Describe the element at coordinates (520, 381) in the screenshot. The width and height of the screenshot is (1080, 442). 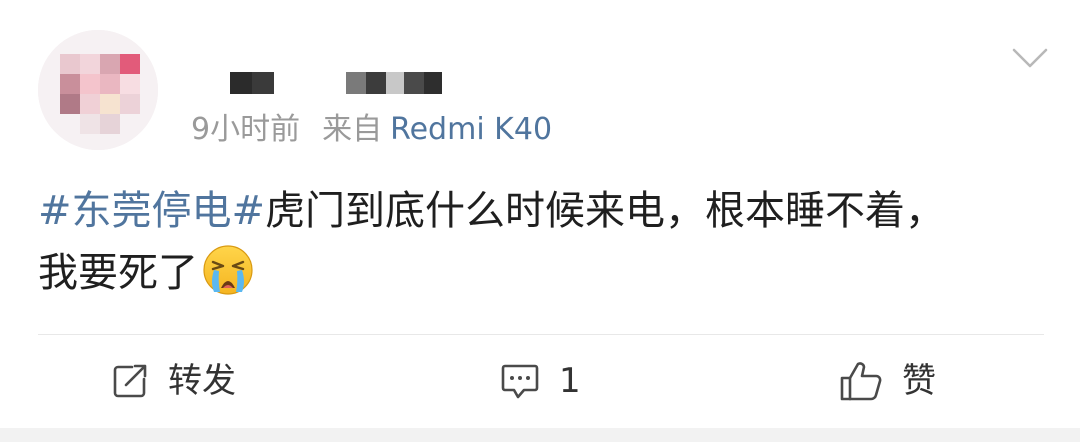
I see `comment-icon` at that location.